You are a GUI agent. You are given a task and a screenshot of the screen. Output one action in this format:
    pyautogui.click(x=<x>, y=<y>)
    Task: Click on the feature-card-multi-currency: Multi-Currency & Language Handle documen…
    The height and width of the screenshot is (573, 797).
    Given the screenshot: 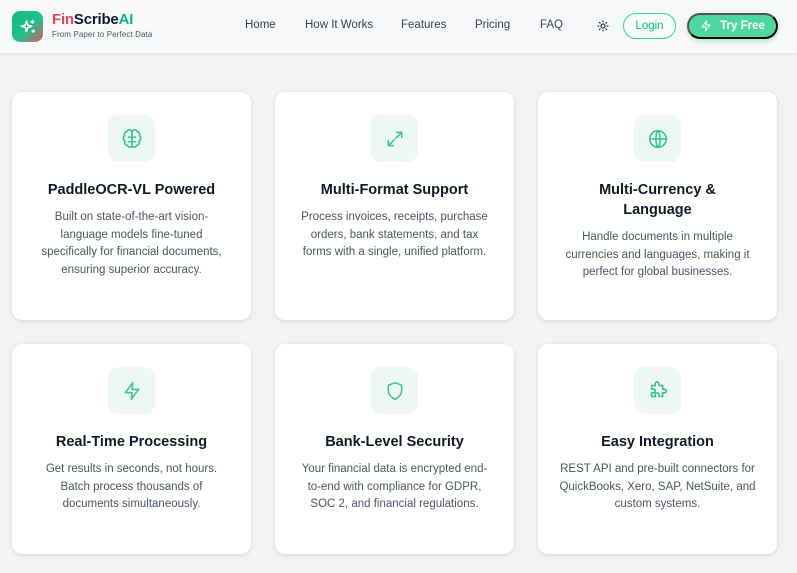 What is the action you would take?
    pyautogui.click(x=657, y=206)
    